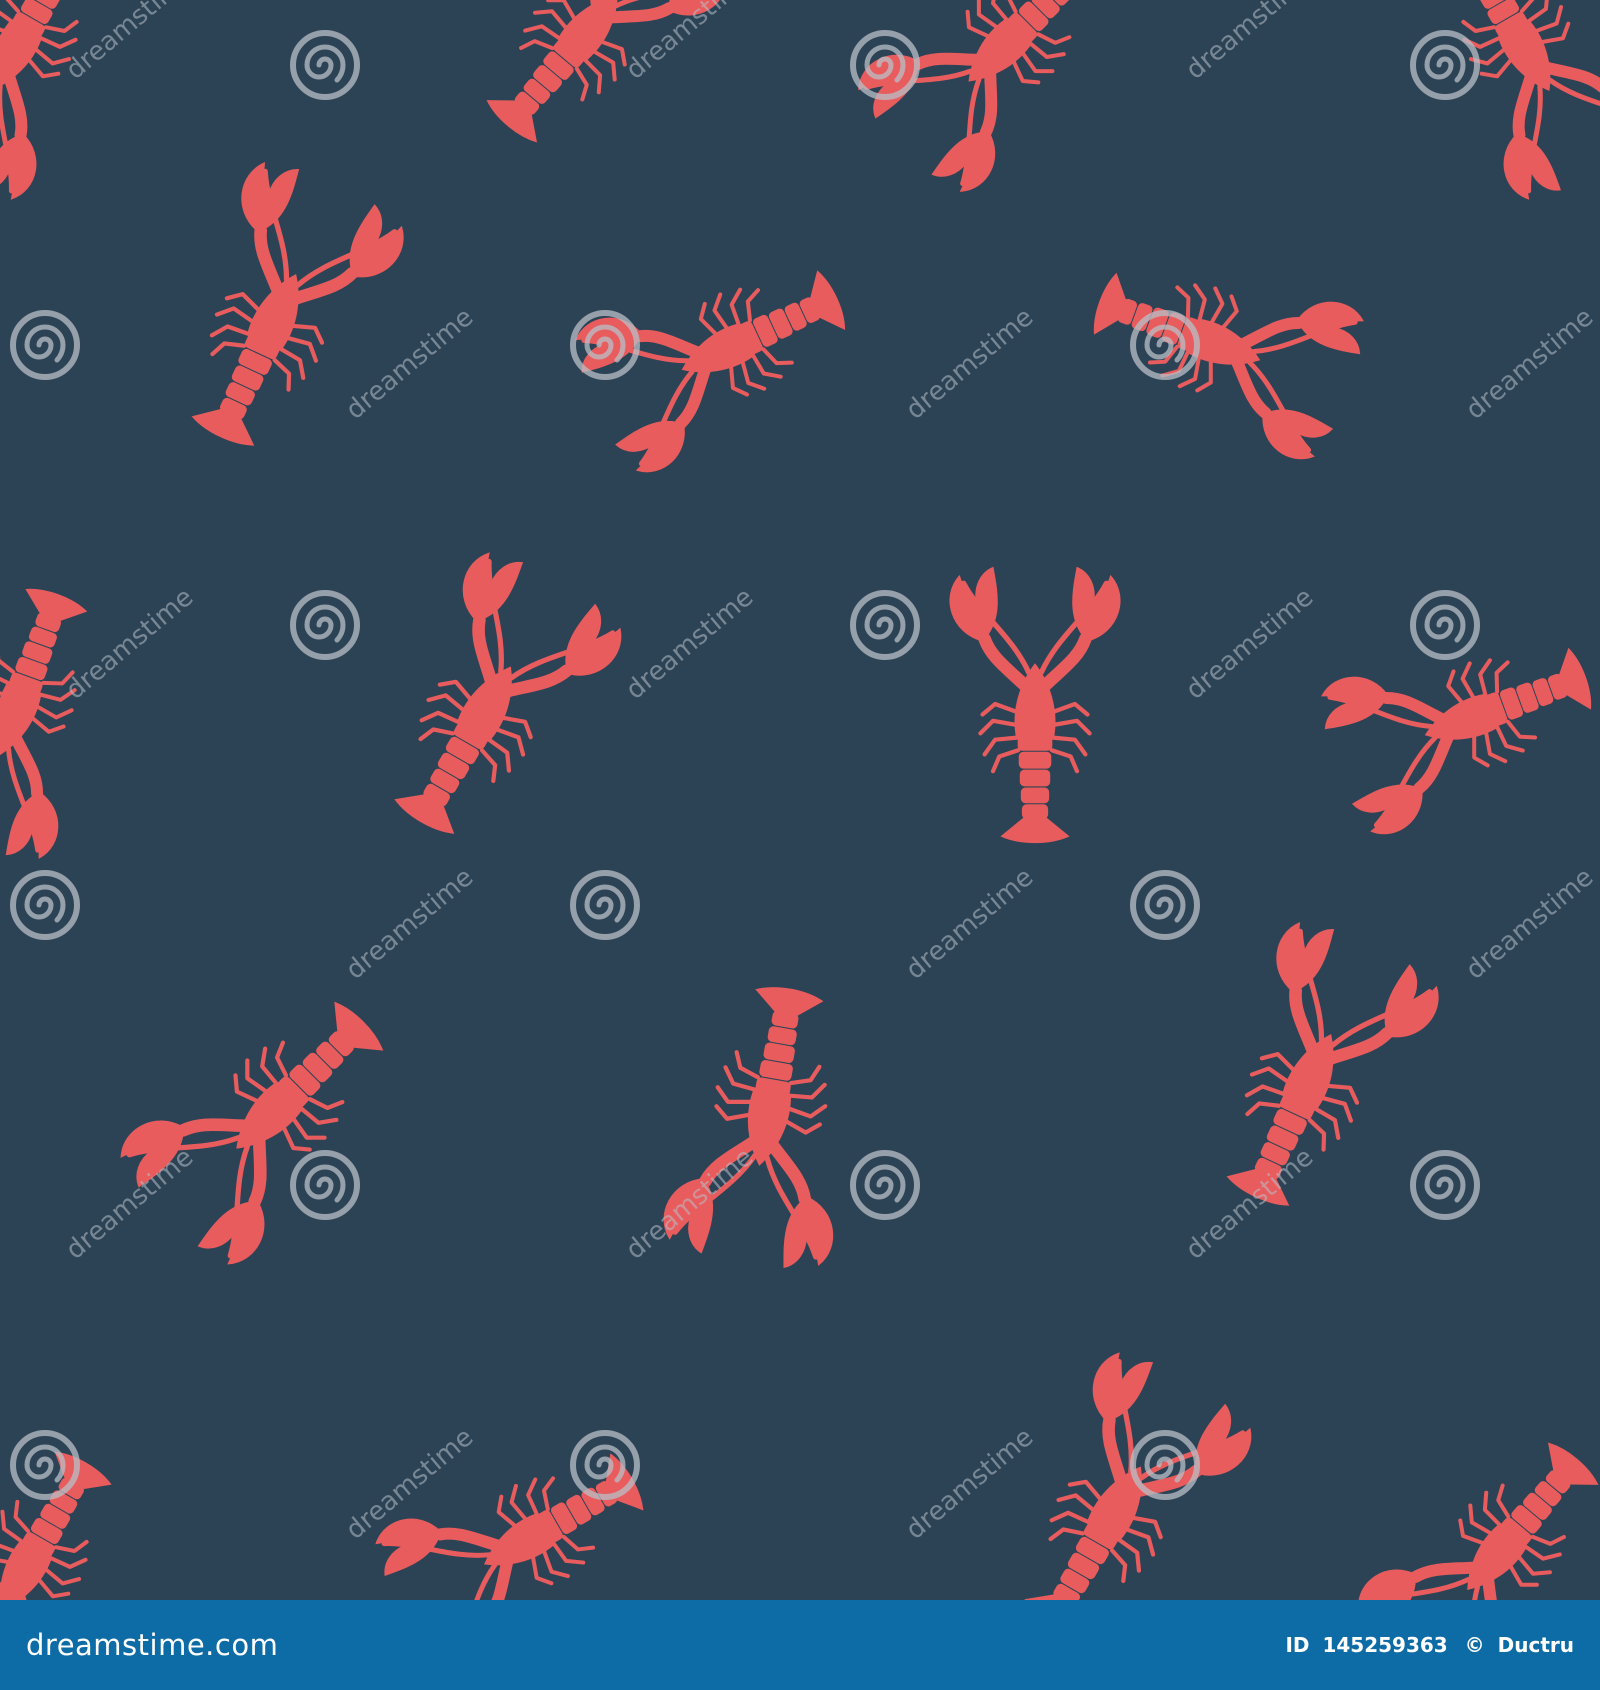 The image size is (1600, 1690). I want to click on footer-credit: ID 145259363 © Ductru, so click(1426, 1645).